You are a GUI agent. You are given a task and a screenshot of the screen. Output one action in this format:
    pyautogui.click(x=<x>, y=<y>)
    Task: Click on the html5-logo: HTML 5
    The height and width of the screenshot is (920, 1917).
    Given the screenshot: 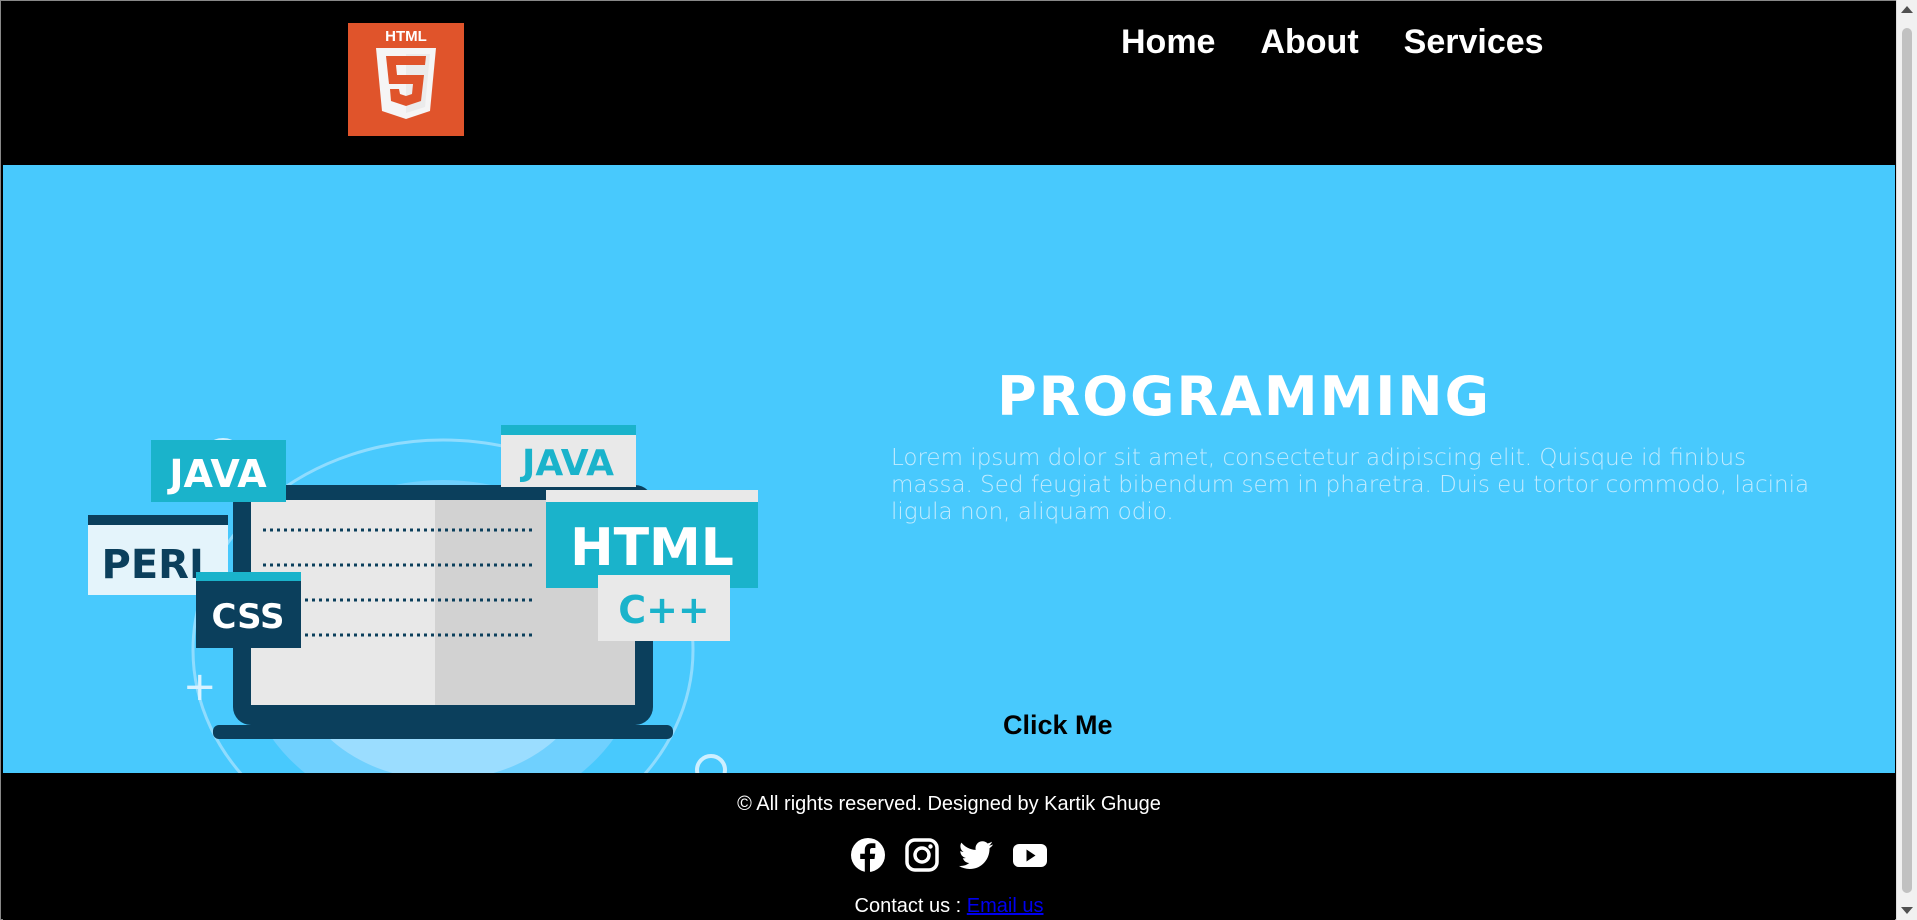 What is the action you would take?
    pyautogui.click(x=406, y=79)
    